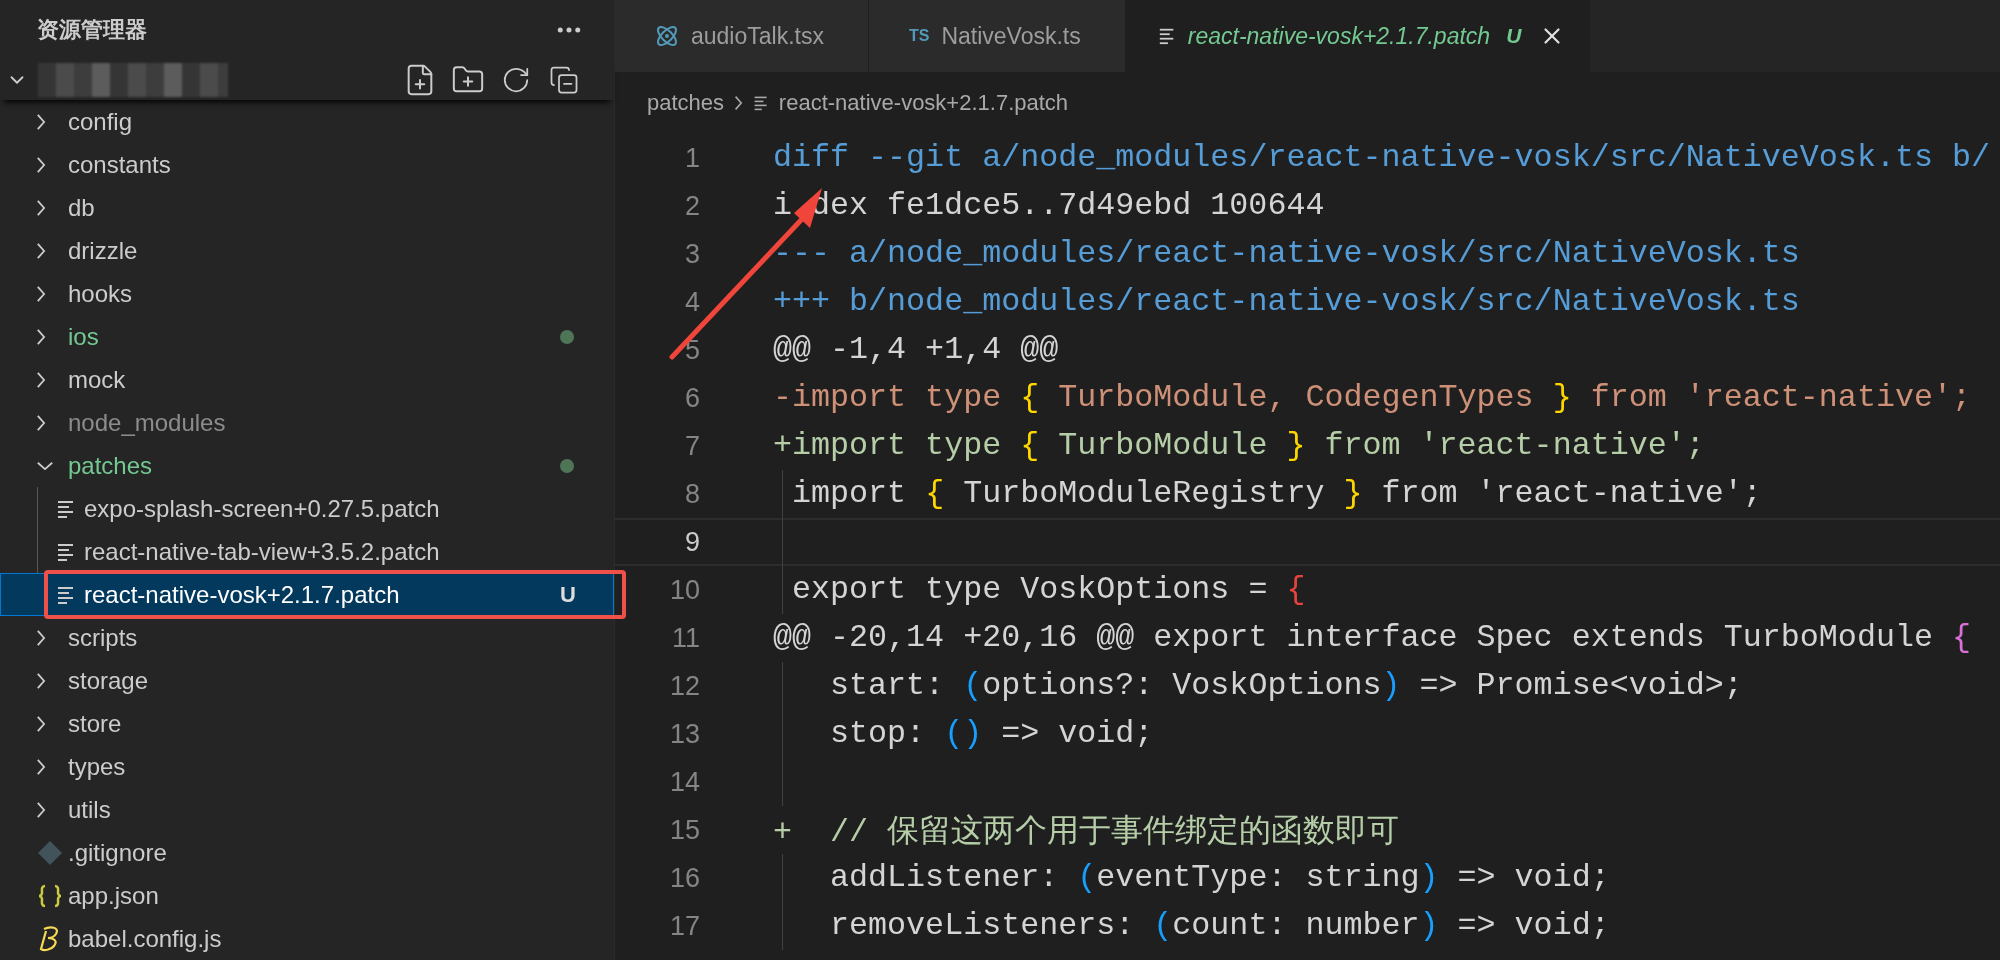 This screenshot has height=960, width=2000. I want to click on line-number: 17, so click(684, 926).